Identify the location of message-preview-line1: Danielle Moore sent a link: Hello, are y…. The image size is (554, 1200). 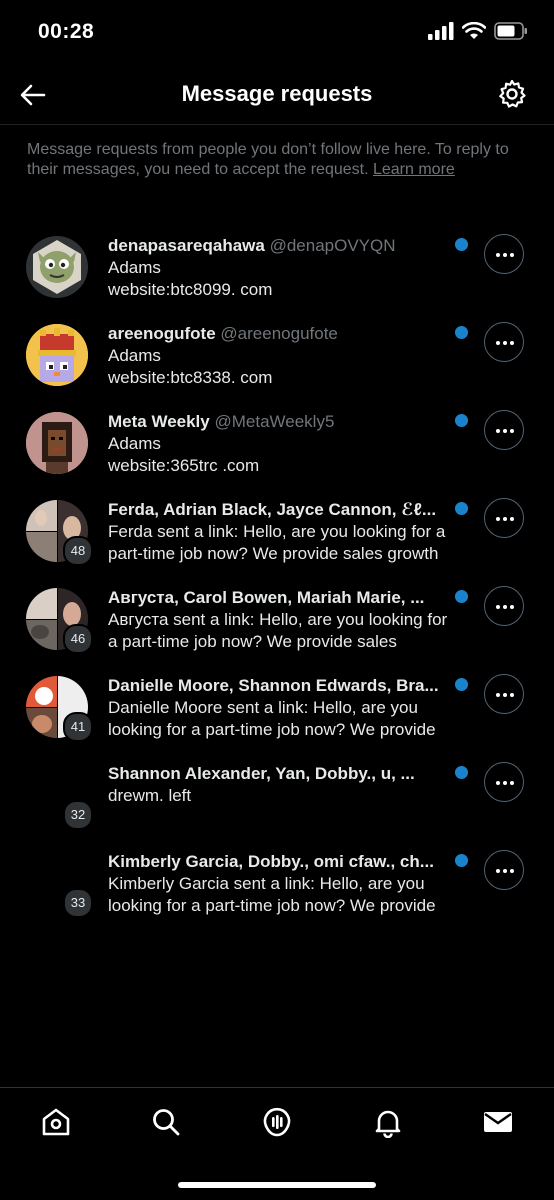
(263, 707).